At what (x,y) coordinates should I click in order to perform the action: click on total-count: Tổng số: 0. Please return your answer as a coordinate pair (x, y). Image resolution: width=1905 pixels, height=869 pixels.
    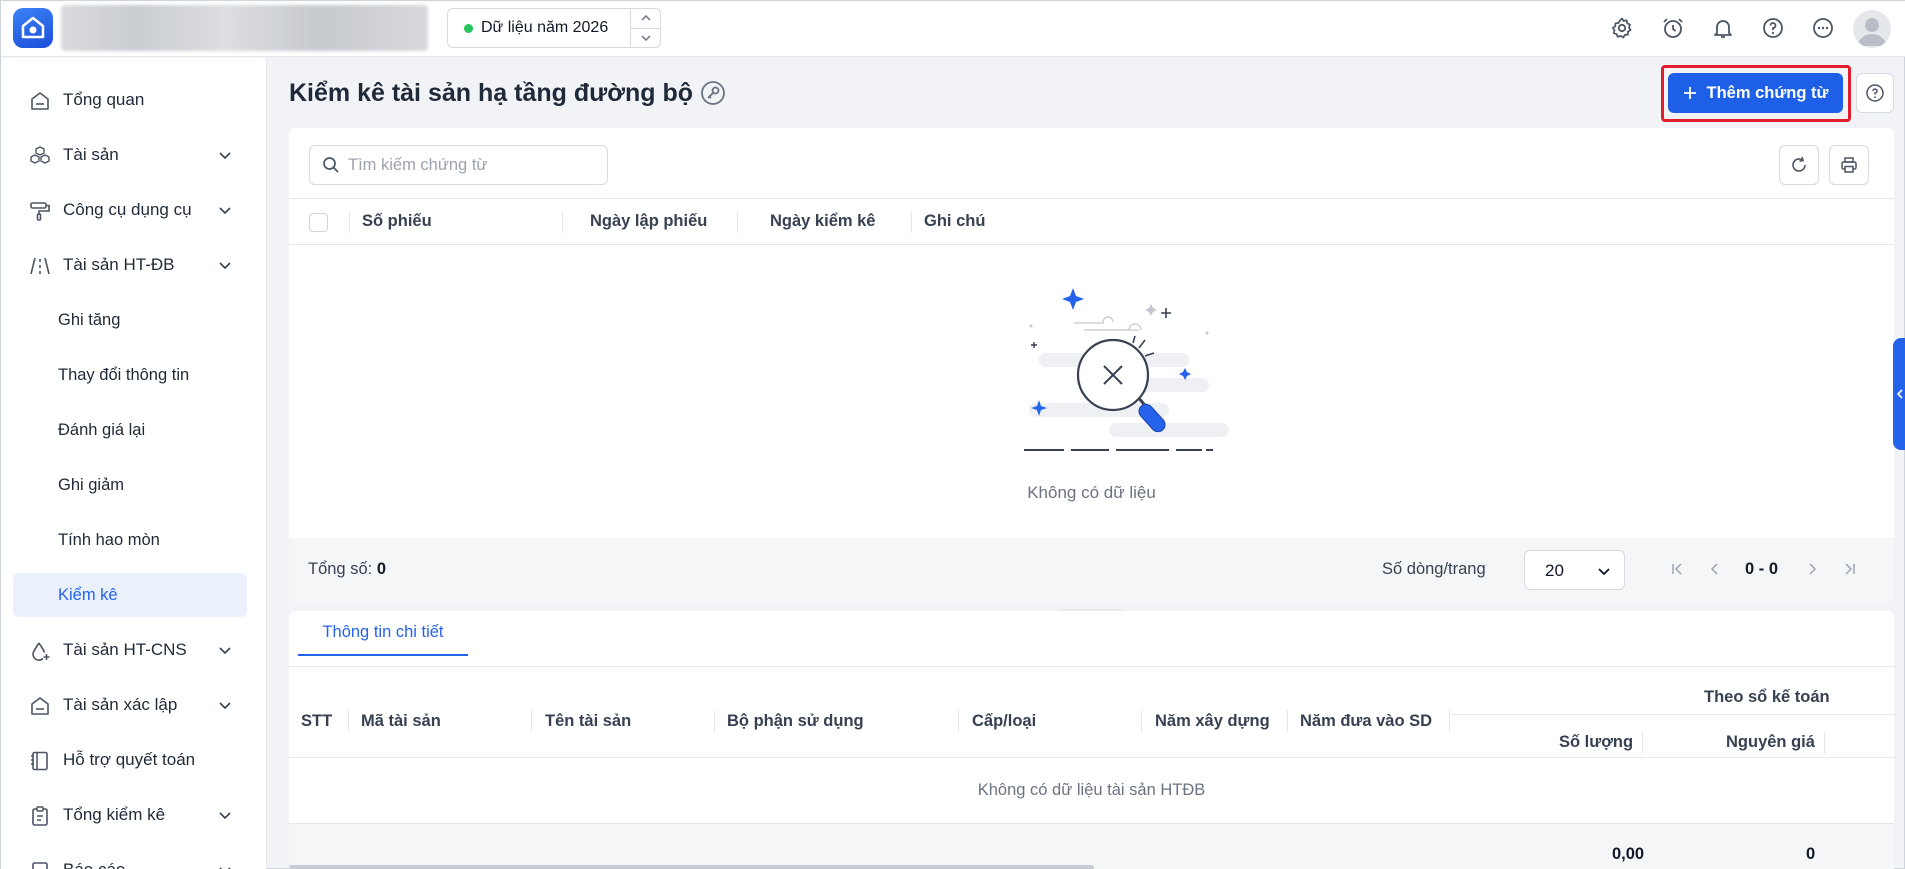
    Looking at the image, I should click on (347, 569).